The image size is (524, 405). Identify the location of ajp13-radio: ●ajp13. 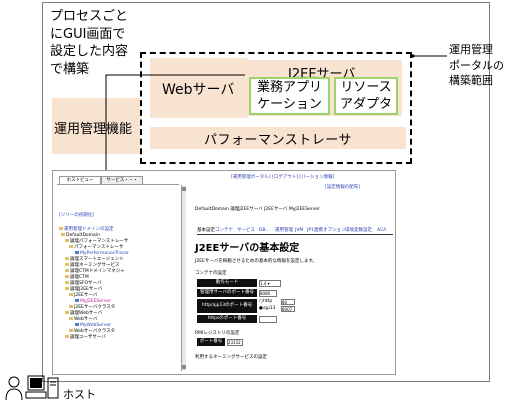
(267, 309).